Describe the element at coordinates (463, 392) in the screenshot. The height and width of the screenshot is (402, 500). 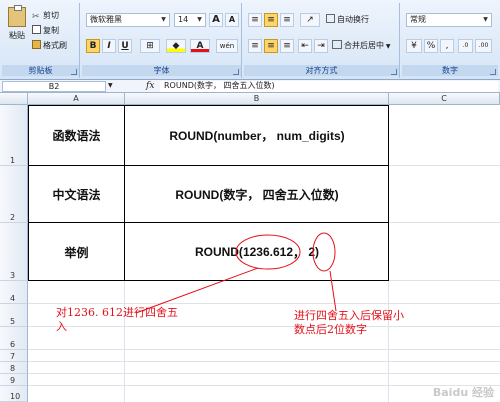
I see `watermark-logo: Baidu 经验` at that location.